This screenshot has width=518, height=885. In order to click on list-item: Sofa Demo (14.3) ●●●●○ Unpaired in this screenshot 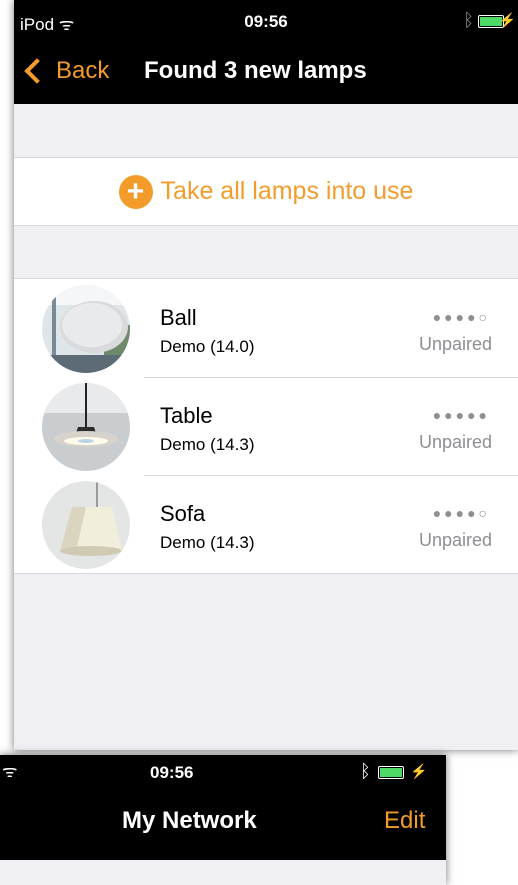, I will do `click(266, 524)`.